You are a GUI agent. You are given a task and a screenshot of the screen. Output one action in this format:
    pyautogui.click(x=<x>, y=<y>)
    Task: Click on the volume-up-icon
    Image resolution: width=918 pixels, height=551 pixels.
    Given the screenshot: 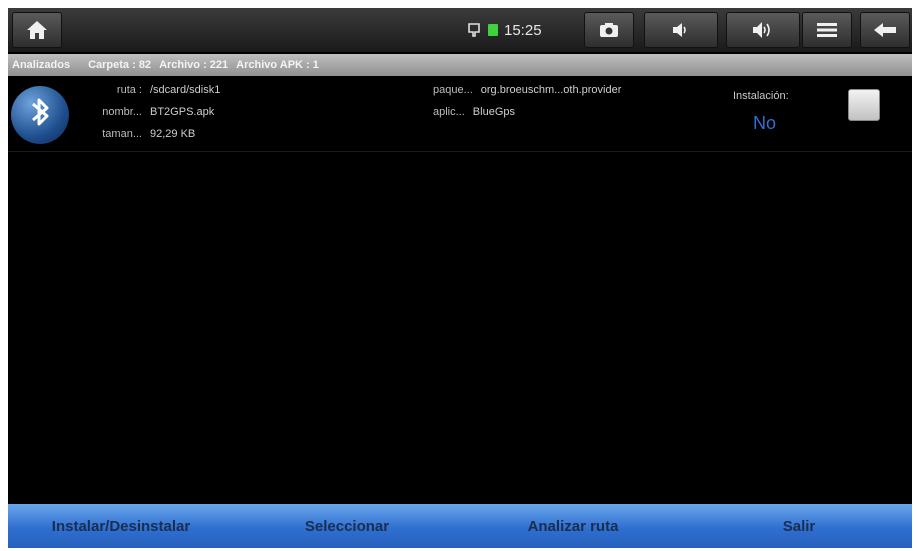 What is the action you would take?
    pyautogui.click(x=763, y=30)
    